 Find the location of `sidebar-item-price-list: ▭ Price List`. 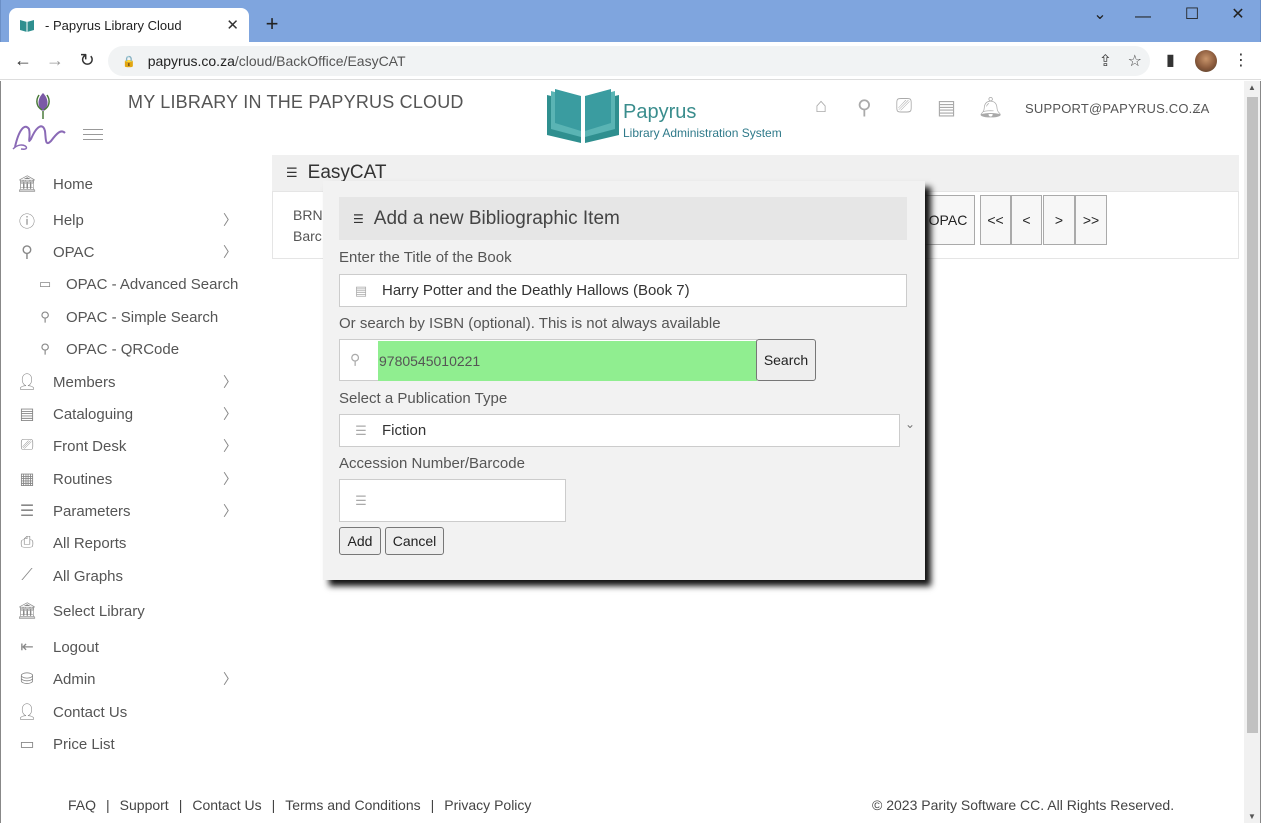

sidebar-item-price-list: ▭ Price List is located at coordinates (126, 744).